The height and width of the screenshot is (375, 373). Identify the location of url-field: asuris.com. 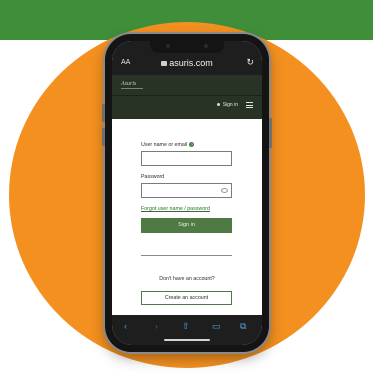
(187, 63).